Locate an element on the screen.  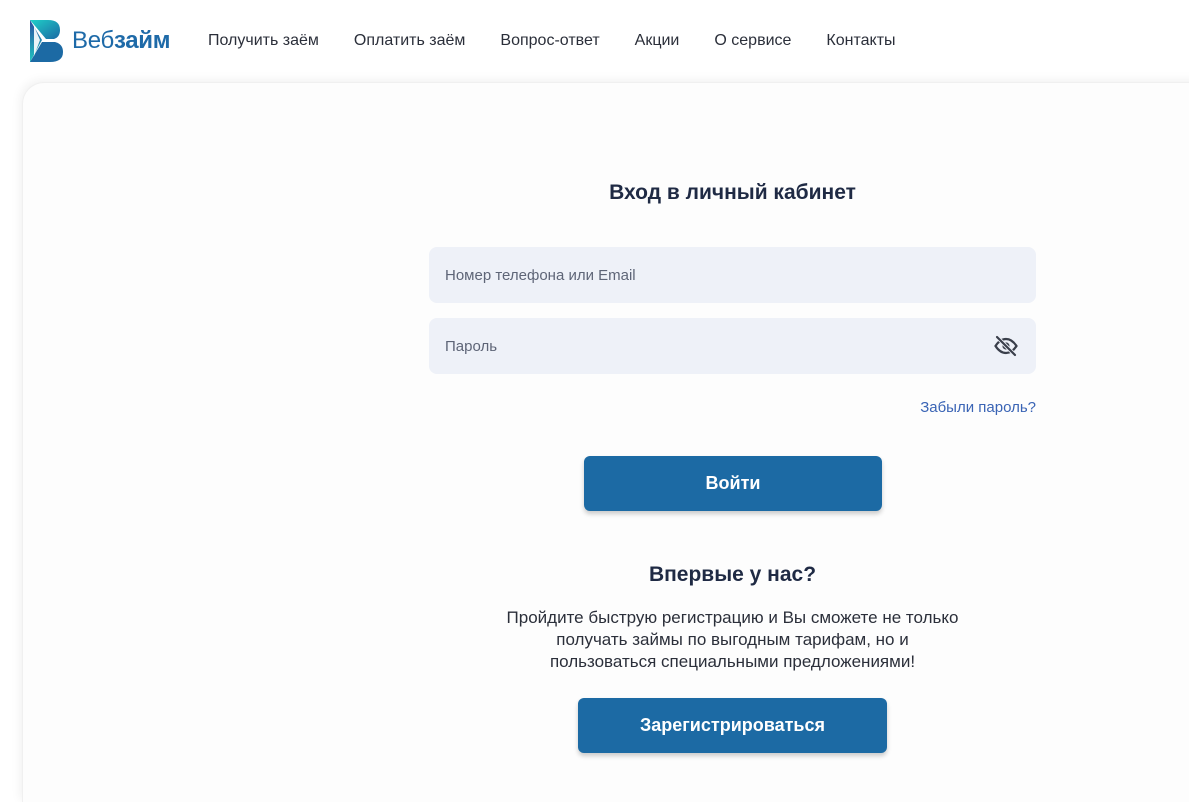
eye-off-icon is located at coordinates (1006, 346).